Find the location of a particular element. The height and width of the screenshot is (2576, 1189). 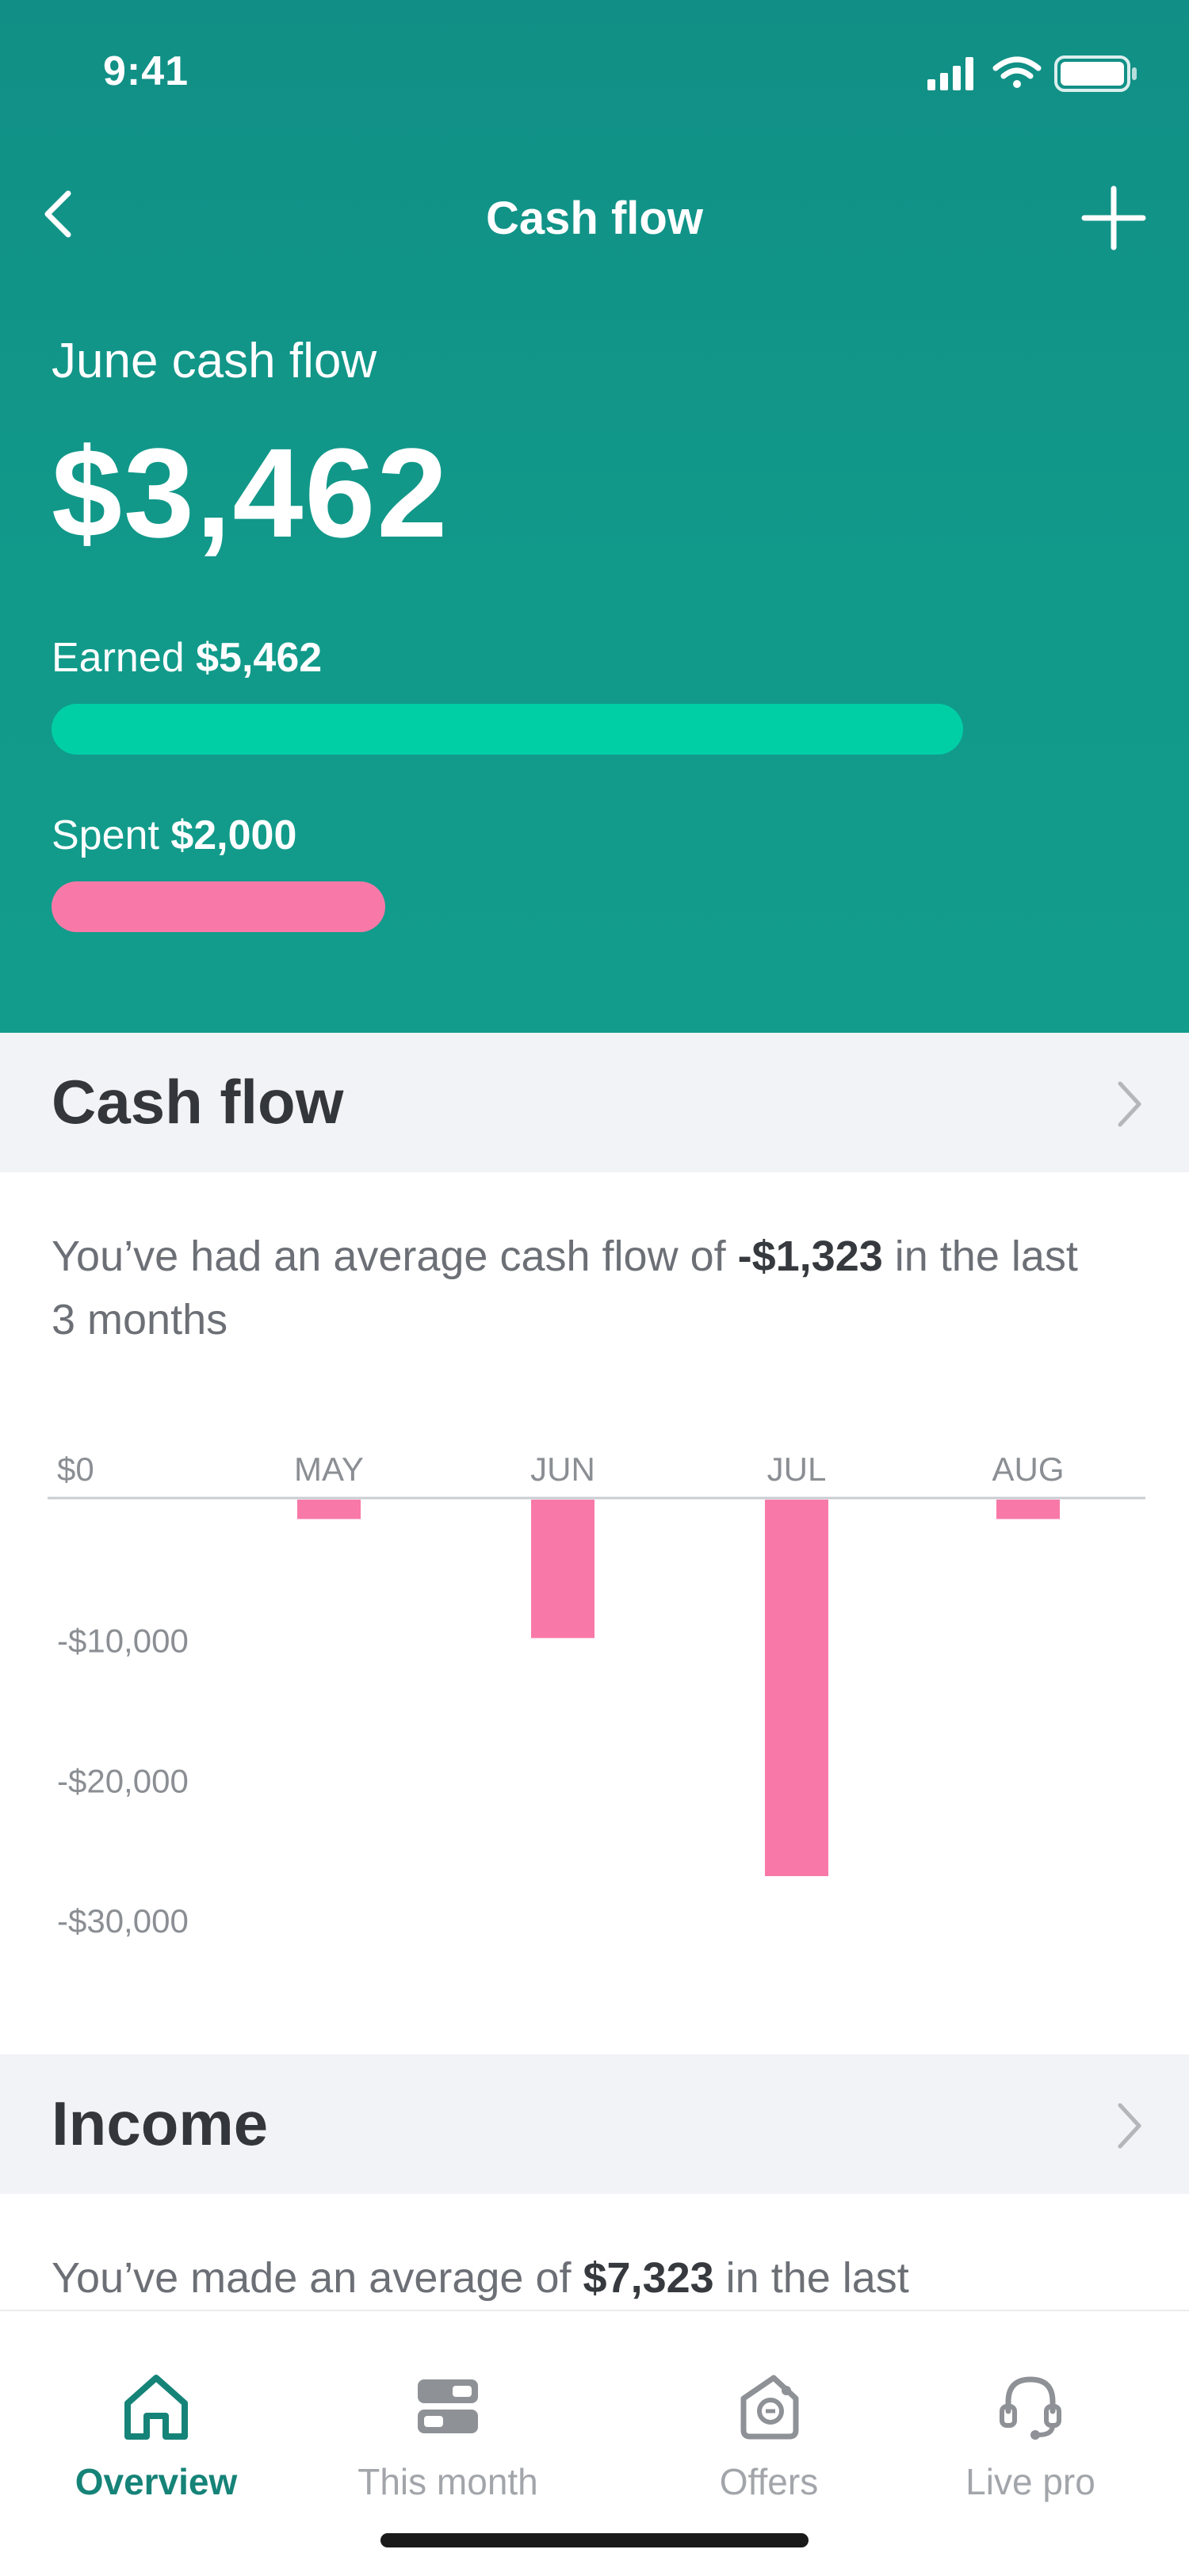

desc-prefix: You’ve made an average of is located at coordinates (317, 2278).